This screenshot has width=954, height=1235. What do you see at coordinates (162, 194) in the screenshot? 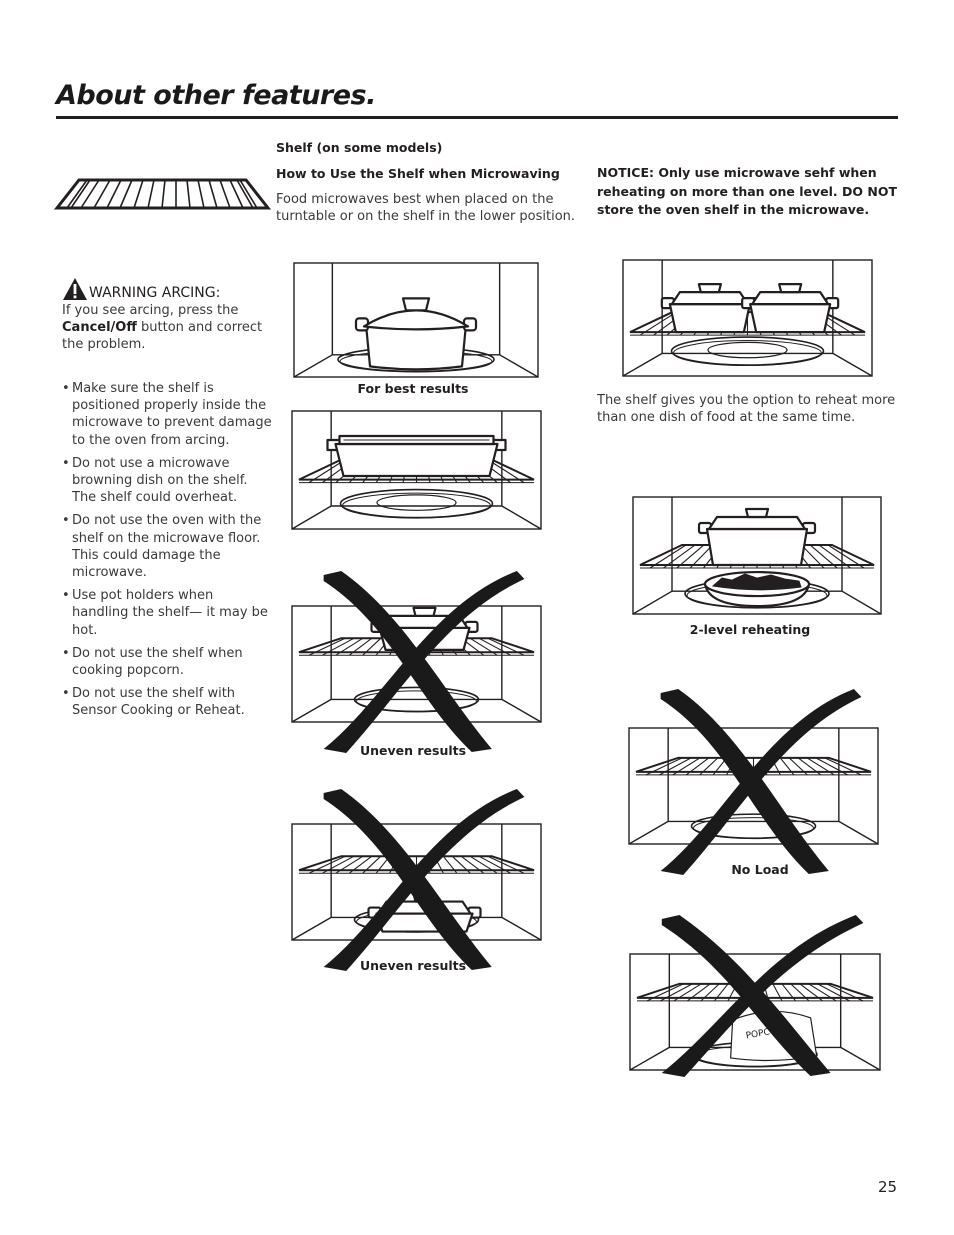
I see `shelf-rack-illustration` at bounding box center [162, 194].